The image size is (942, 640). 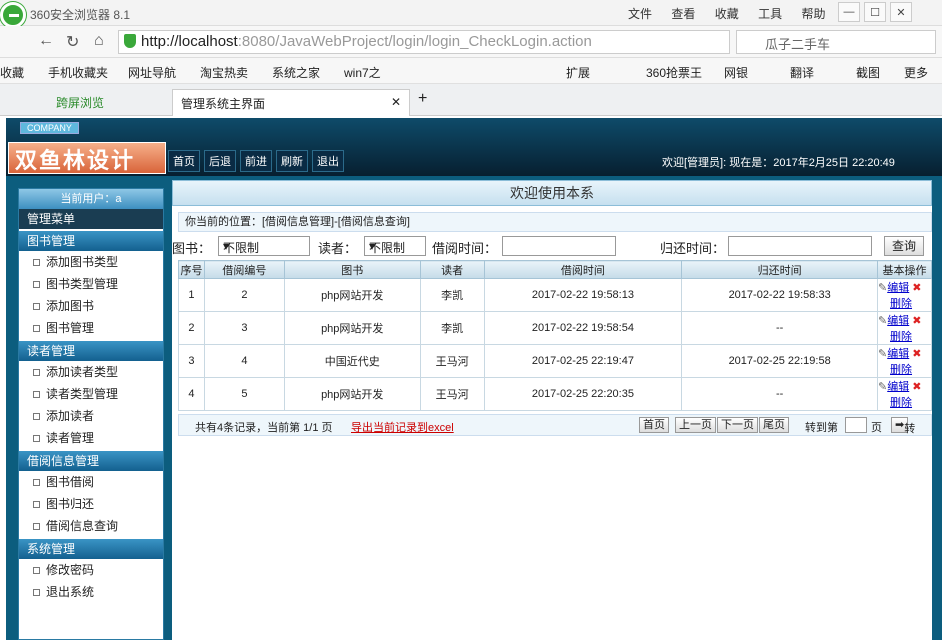 What do you see at coordinates (49, 128) in the screenshot?
I see `company-badge: COMPANY` at bounding box center [49, 128].